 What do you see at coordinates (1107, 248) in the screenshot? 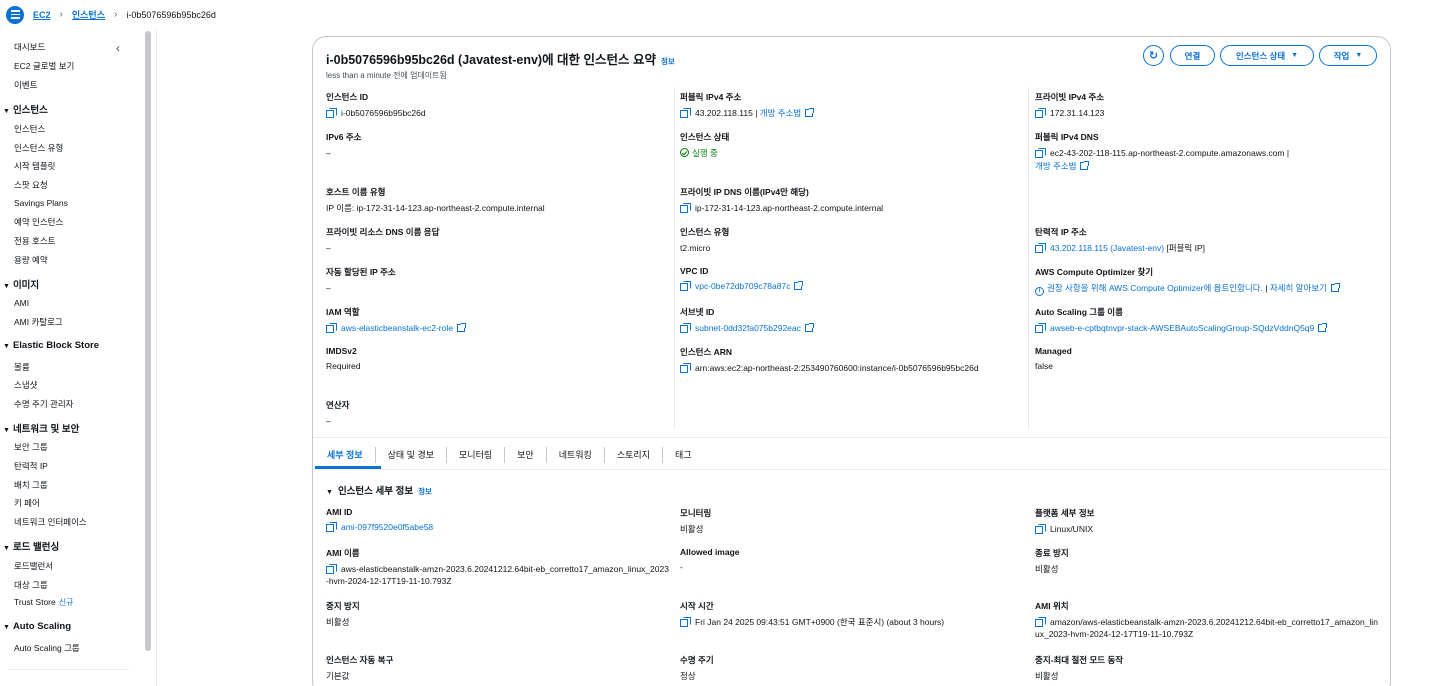
I see `elastic-ip-link: 43.202.118.115 (Javatest-env)` at bounding box center [1107, 248].